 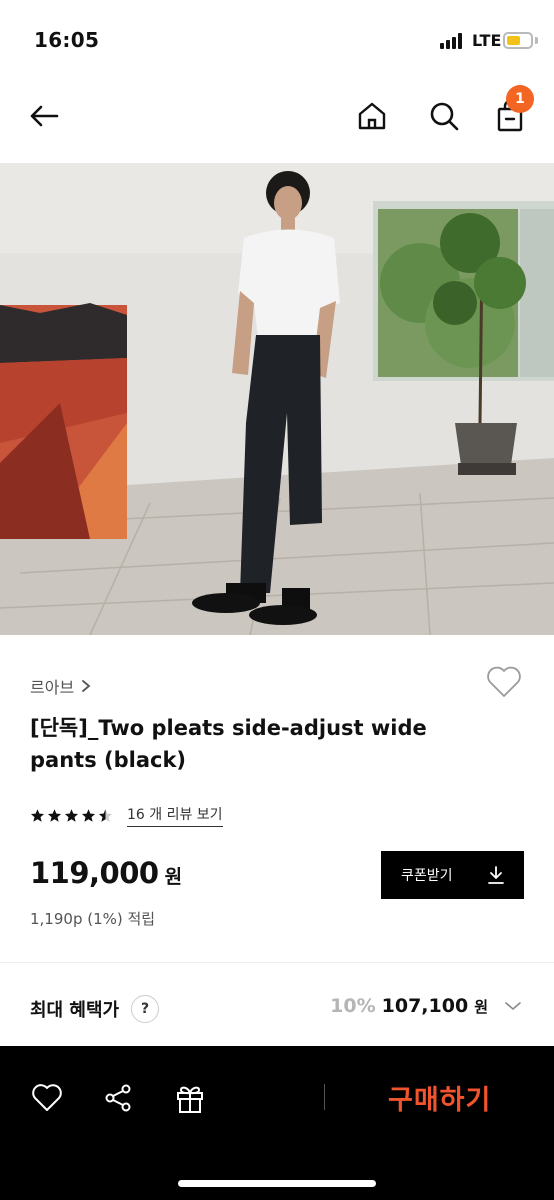 What do you see at coordinates (105, 815) in the screenshot?
I see `star-half-icon` at bounding box center [105, 815].